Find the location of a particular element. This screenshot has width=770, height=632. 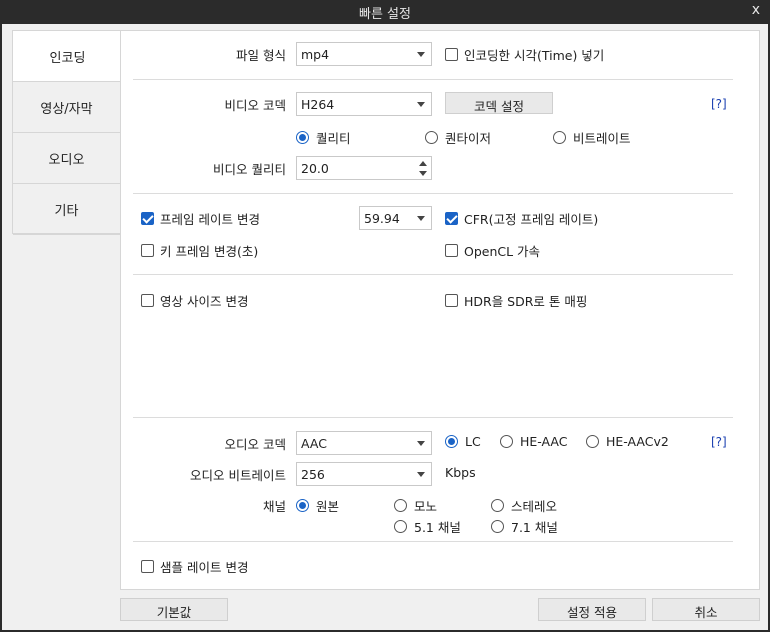

spin-down-icon is located at coordinates (423, 173).